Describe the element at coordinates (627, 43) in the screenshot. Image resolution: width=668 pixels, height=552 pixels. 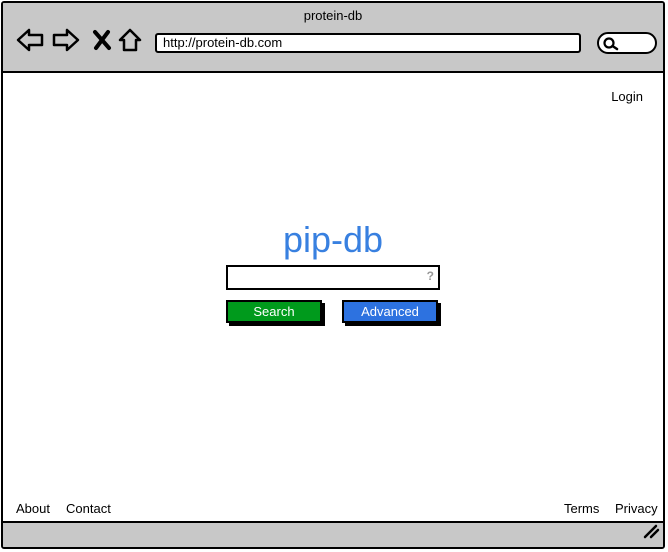
I see `browser-search-field` at that location.